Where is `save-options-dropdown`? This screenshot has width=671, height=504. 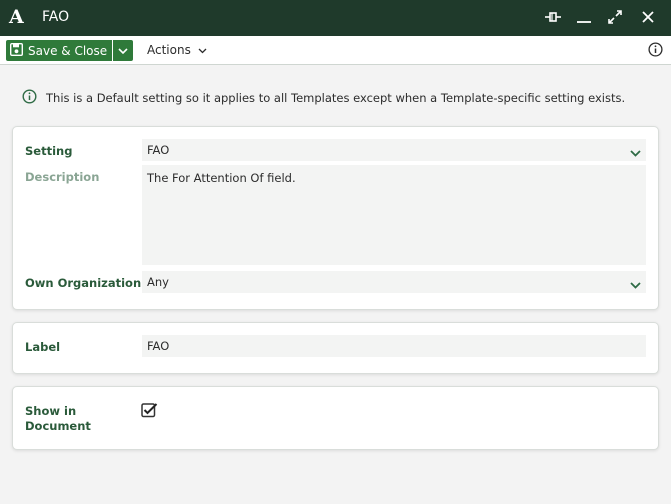 save-options-dropdown is located at coordinates (123, 50).